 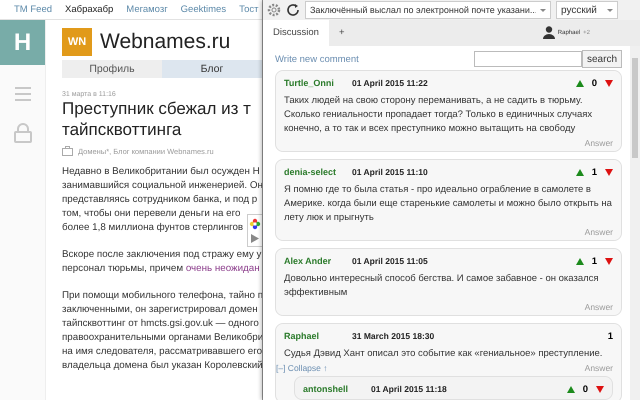 What do you see at coordinates (161, 269) in the screenshot?
I see `article-text-line: персонал тюрьмы, причем очень неожидан` at bounding box center [161, 269].